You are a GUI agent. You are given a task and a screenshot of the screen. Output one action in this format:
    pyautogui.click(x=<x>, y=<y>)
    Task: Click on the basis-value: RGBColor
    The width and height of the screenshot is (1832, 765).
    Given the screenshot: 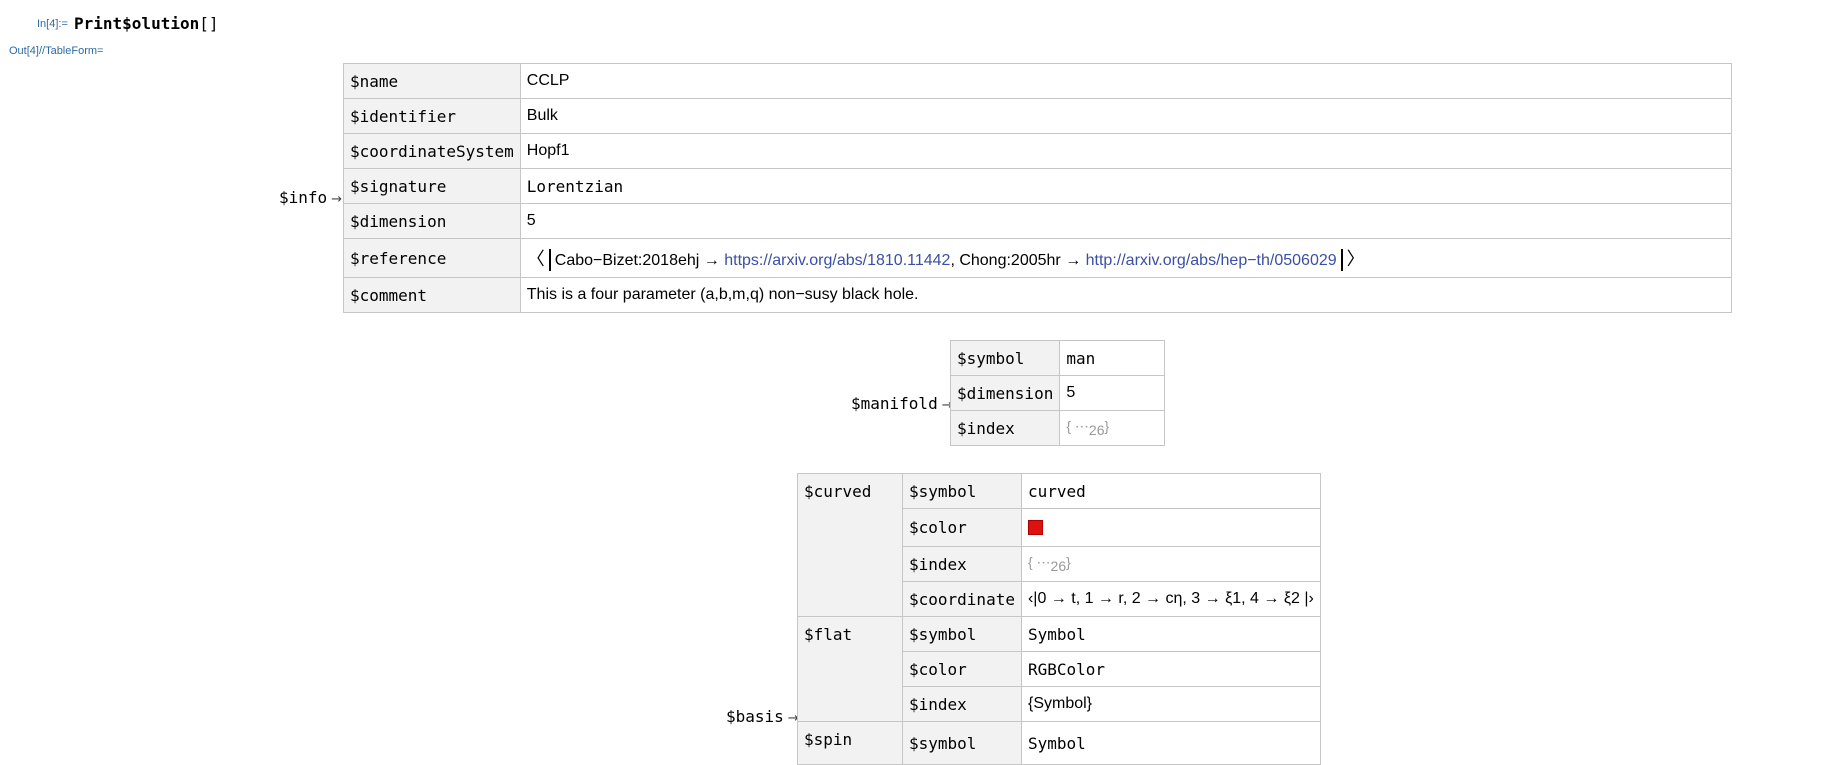 What is the action you would take?
    pyautogui.click(x=1170, y=669)
    